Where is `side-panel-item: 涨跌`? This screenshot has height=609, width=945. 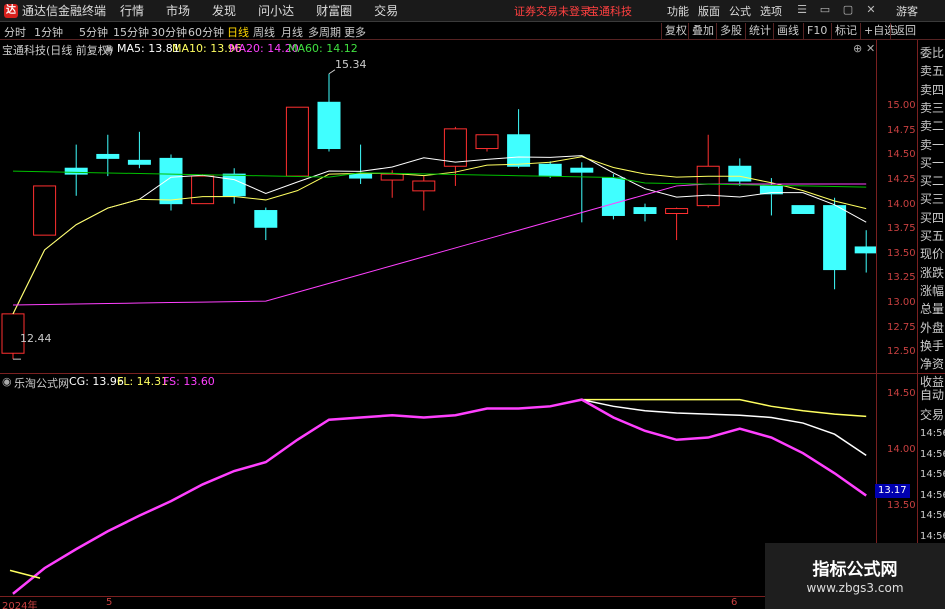
side-panel-item: 涨跌 is located at coordinates (932, 272).